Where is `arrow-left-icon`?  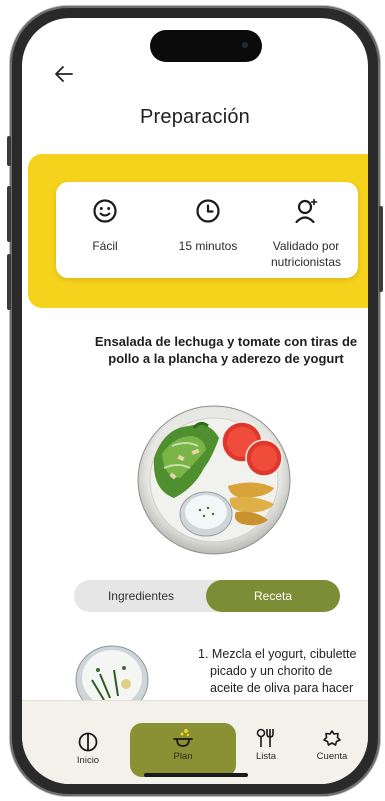
arrow-left-icon is located at coordinates (64, 74).